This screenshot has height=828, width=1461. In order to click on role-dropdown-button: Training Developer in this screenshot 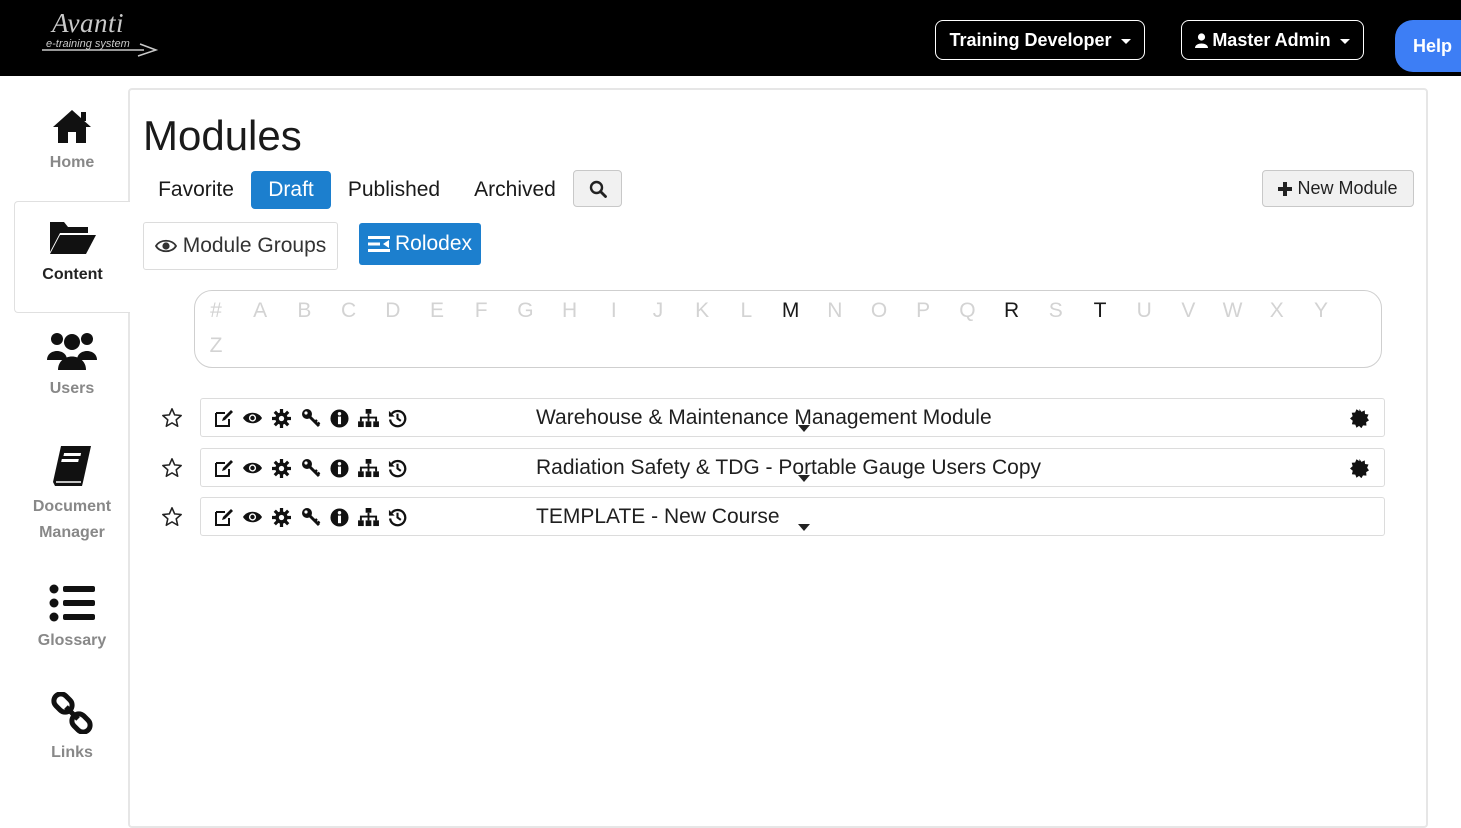, I will do `click(1040, 40)`.